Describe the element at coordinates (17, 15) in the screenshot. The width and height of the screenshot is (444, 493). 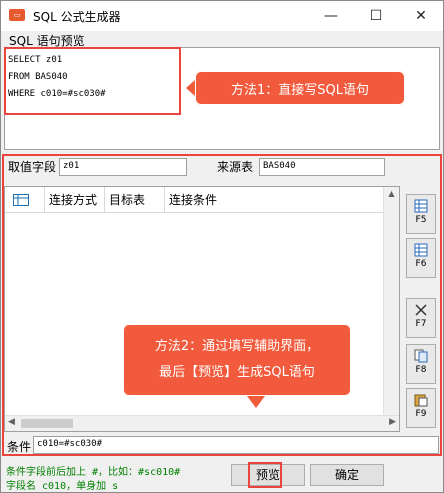
I see `app-icon: ▭` at that location.